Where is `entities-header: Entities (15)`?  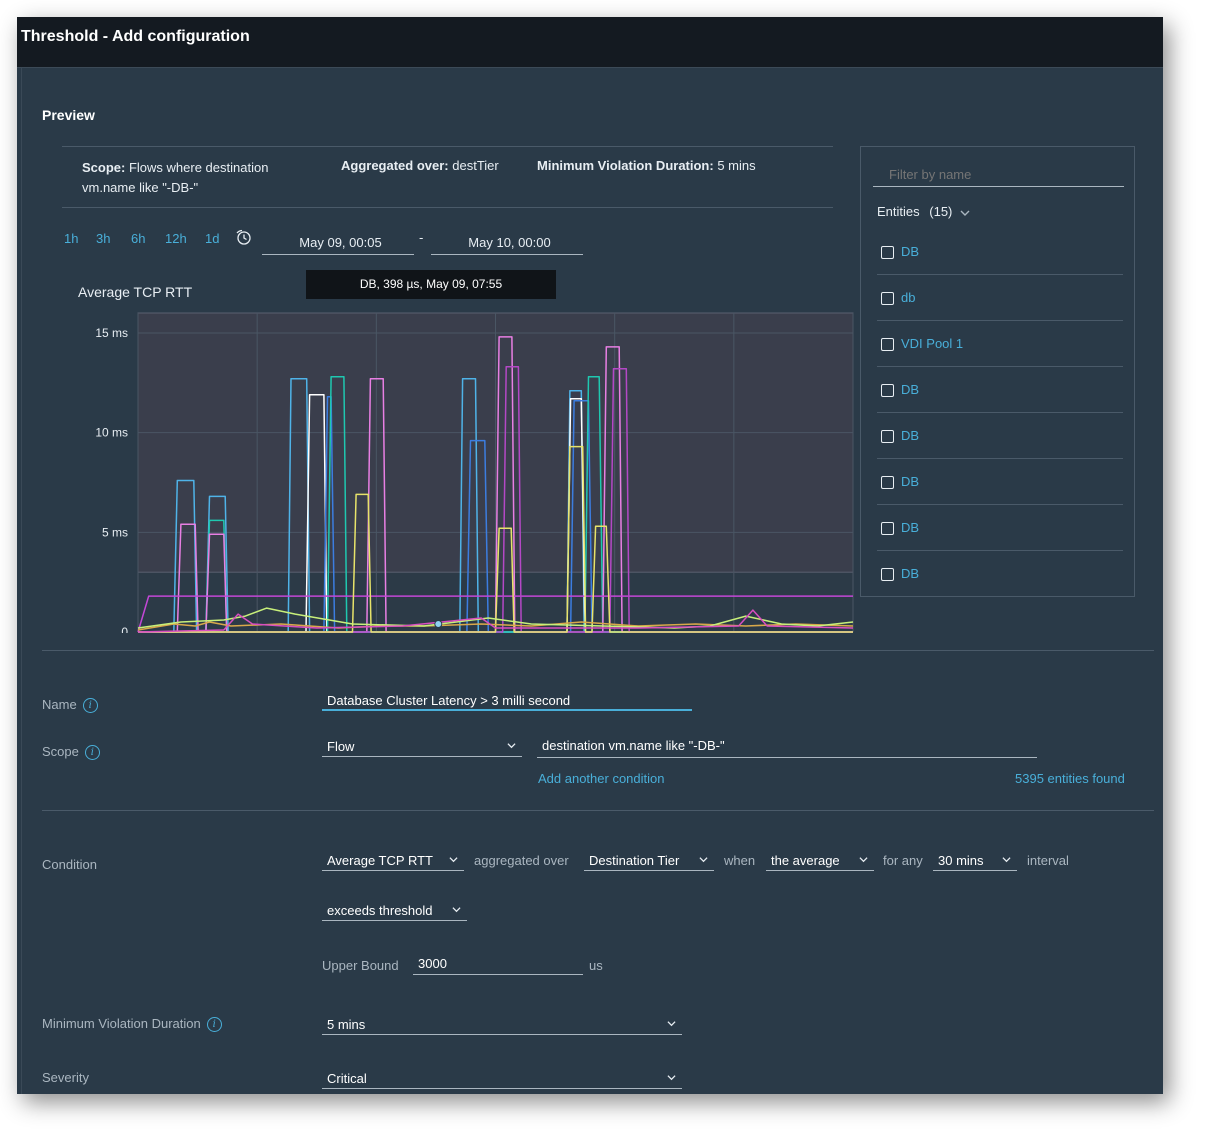
entities-header: Entities (15) is located at coordinates (923, 211).